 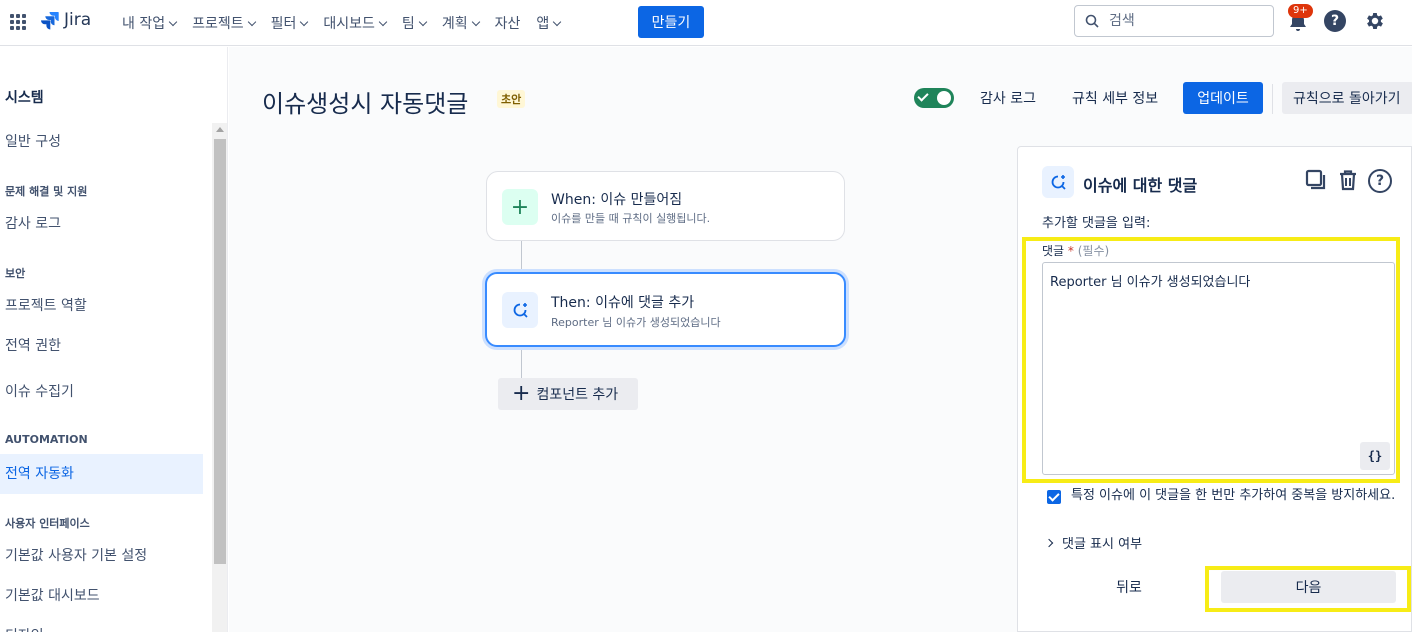 I want to click on trash-icon, so click(x=1348, y=180).